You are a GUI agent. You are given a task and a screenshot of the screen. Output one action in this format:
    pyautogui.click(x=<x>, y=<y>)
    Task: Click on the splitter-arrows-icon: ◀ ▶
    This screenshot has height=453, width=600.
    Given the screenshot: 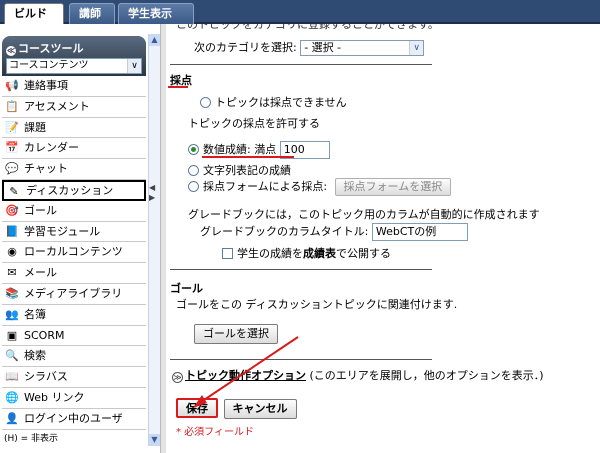 What is the action you would take?
    pyautogui.click(x=153, y=193)
    